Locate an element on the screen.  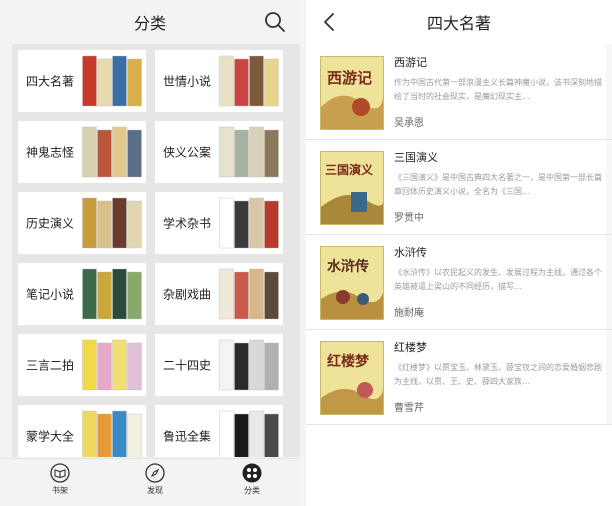
tab-label: 发现 is located at coordinates (155, 490).